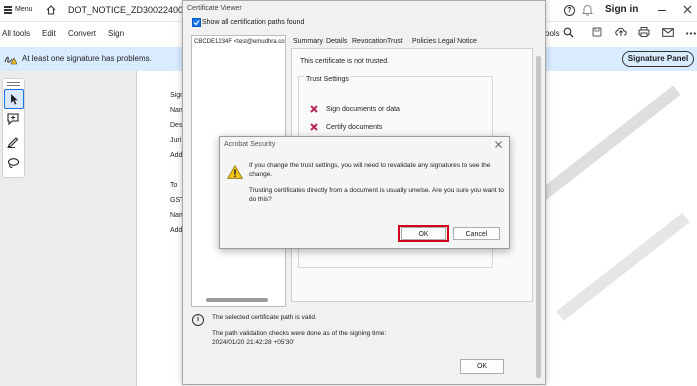  What do you see at coordinates (423, 233) in the screenshot?
I see `security-ok-button: OK` at bounding box center [423, 233].